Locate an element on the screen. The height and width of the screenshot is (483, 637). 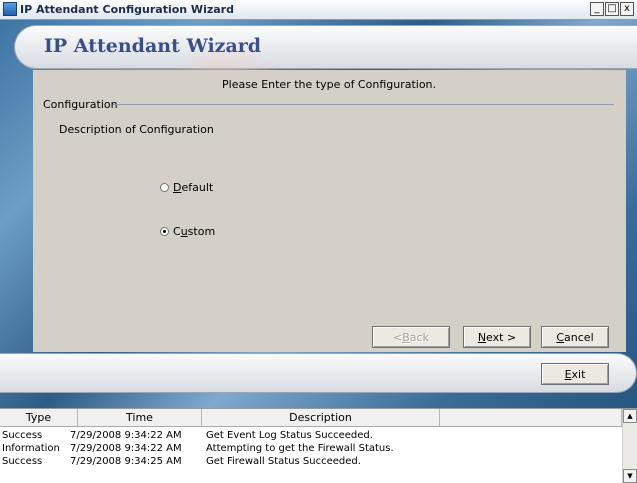
radio-custom: Custom is located at coordinates (187, 231).